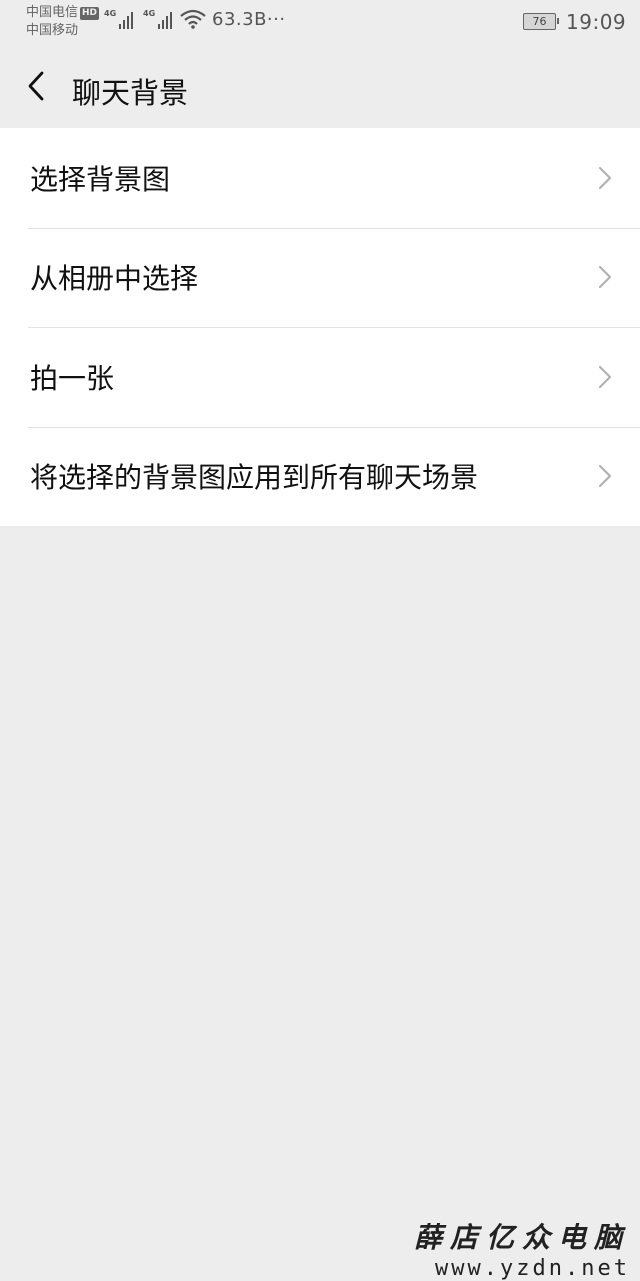 This screenshot has height=1281, width=640. I want to click on signal-2-icon: 4G, so click(158, 19).